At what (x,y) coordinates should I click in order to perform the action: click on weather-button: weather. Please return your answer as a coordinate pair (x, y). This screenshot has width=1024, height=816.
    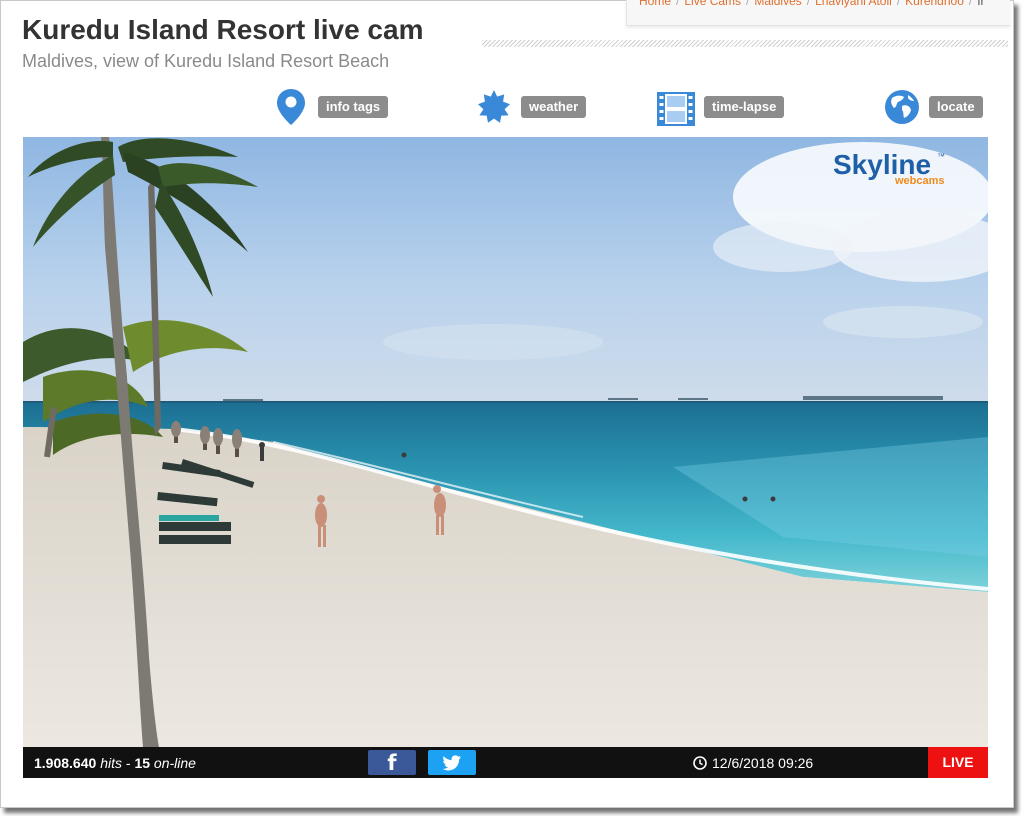
    Looking at the image, I should click on (533, 108).